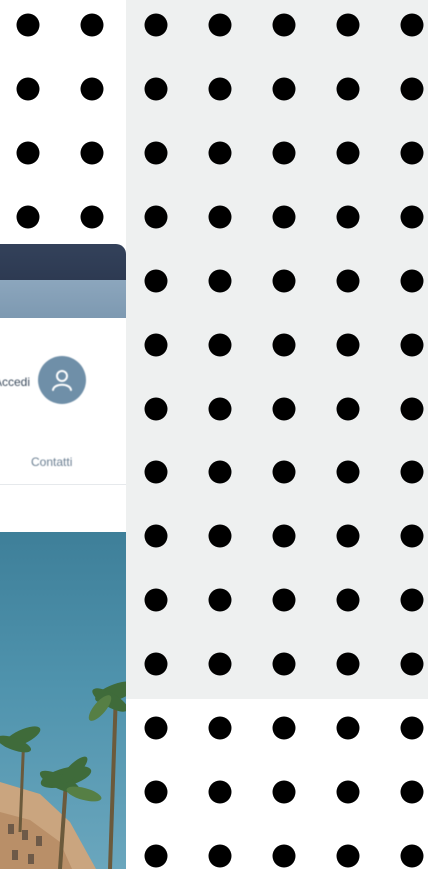 This screenshot has width=428, height=869. Describe the element at coordinates (63, 299) in the screenshot. I see `secondary-bar` at that location.